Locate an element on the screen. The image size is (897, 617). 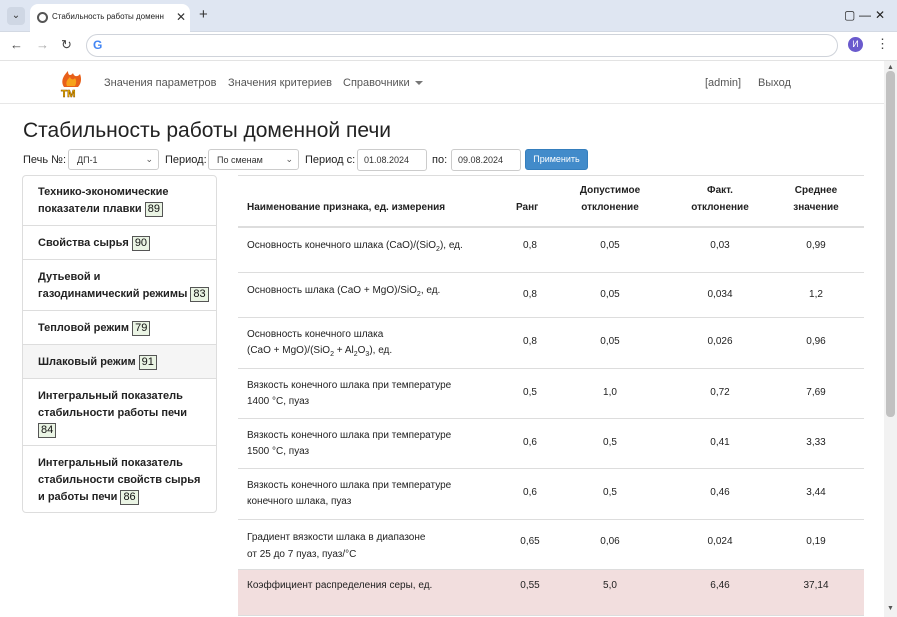
row-name: Основность шлака (CaO + MgO)/SiO2, ед. is located at coordinates (344, 291).